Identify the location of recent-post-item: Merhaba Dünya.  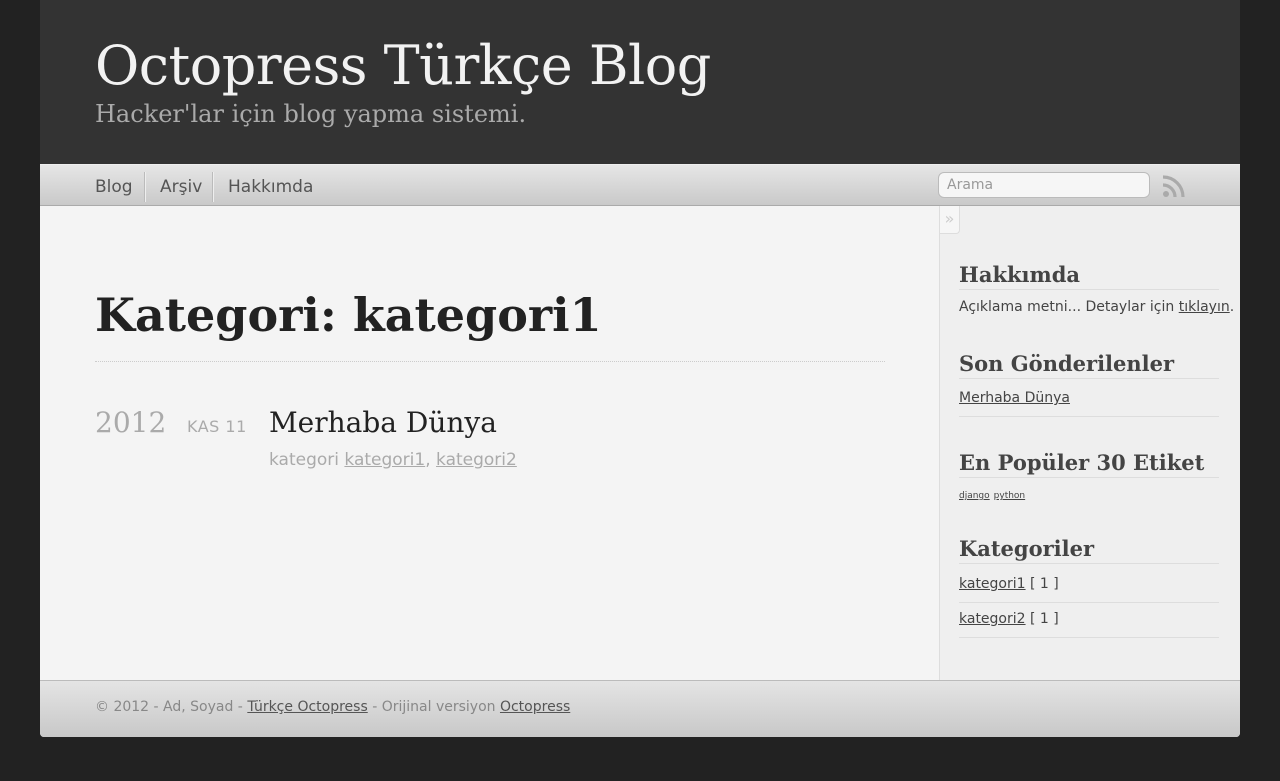
(1014, 398).